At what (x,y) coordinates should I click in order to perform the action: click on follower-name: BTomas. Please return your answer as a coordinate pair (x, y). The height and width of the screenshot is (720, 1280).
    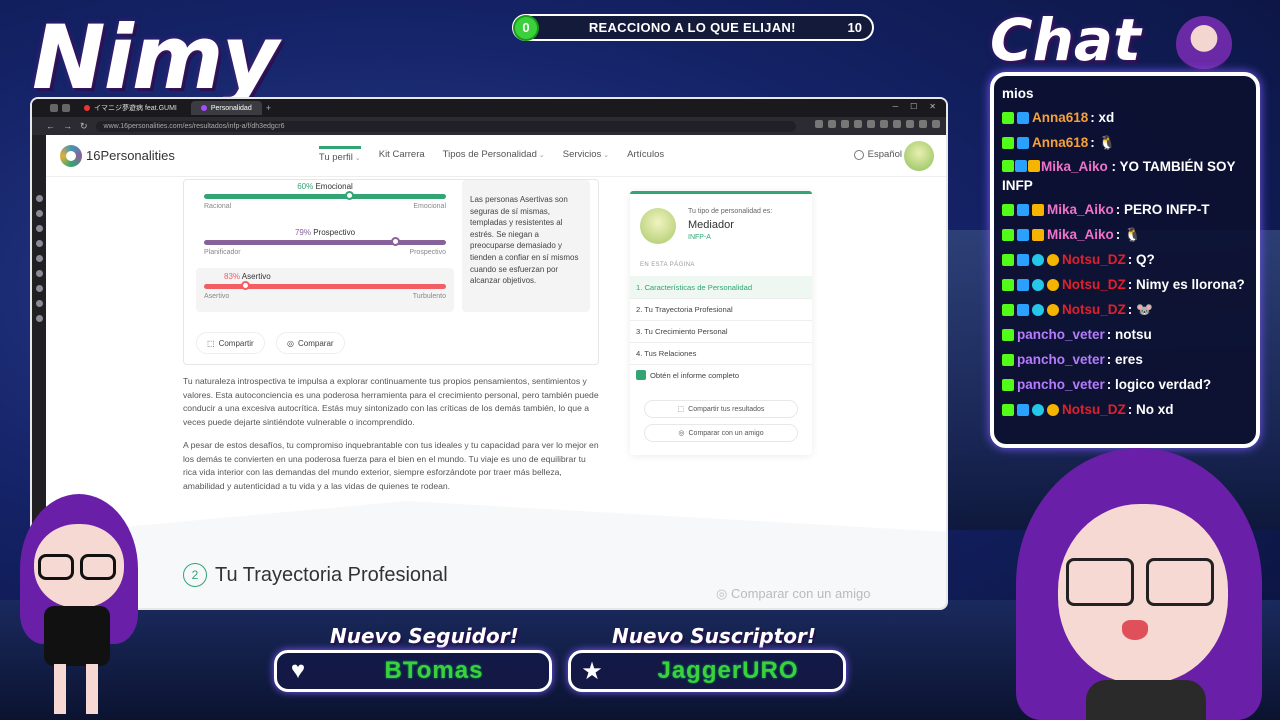
    Looking at the image, I should click on (434, 670).